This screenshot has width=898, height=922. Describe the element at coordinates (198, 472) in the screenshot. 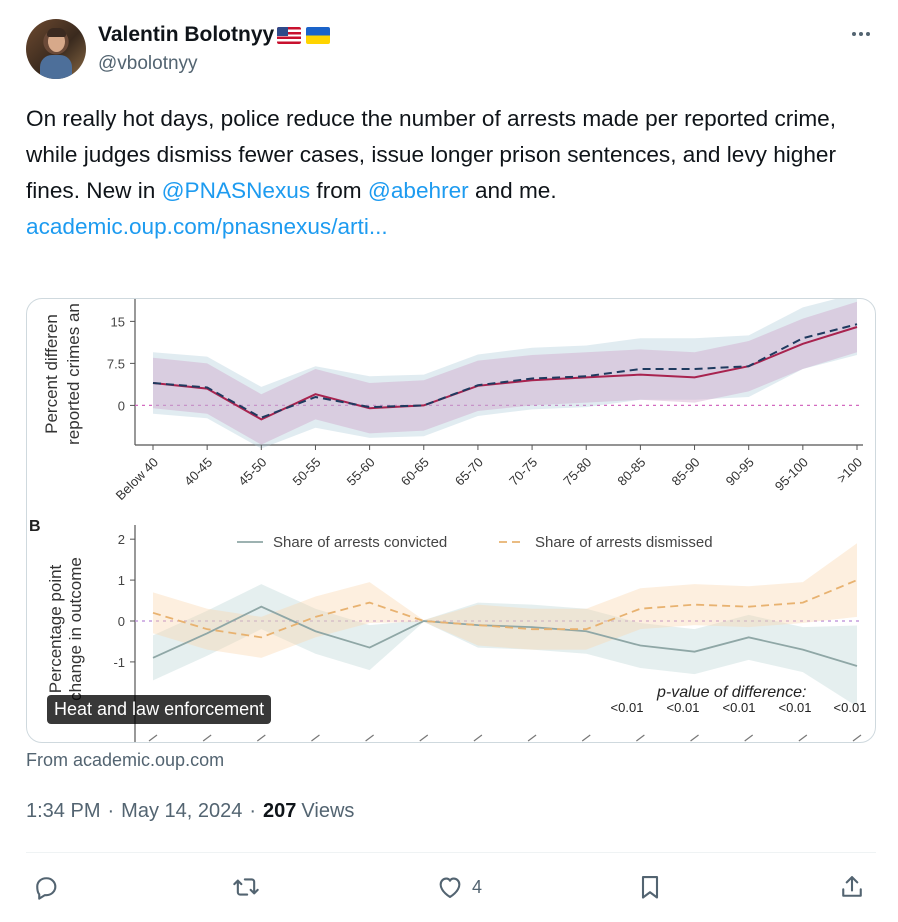

I see `panel-a-x-tick-label: 40-45` at that location.